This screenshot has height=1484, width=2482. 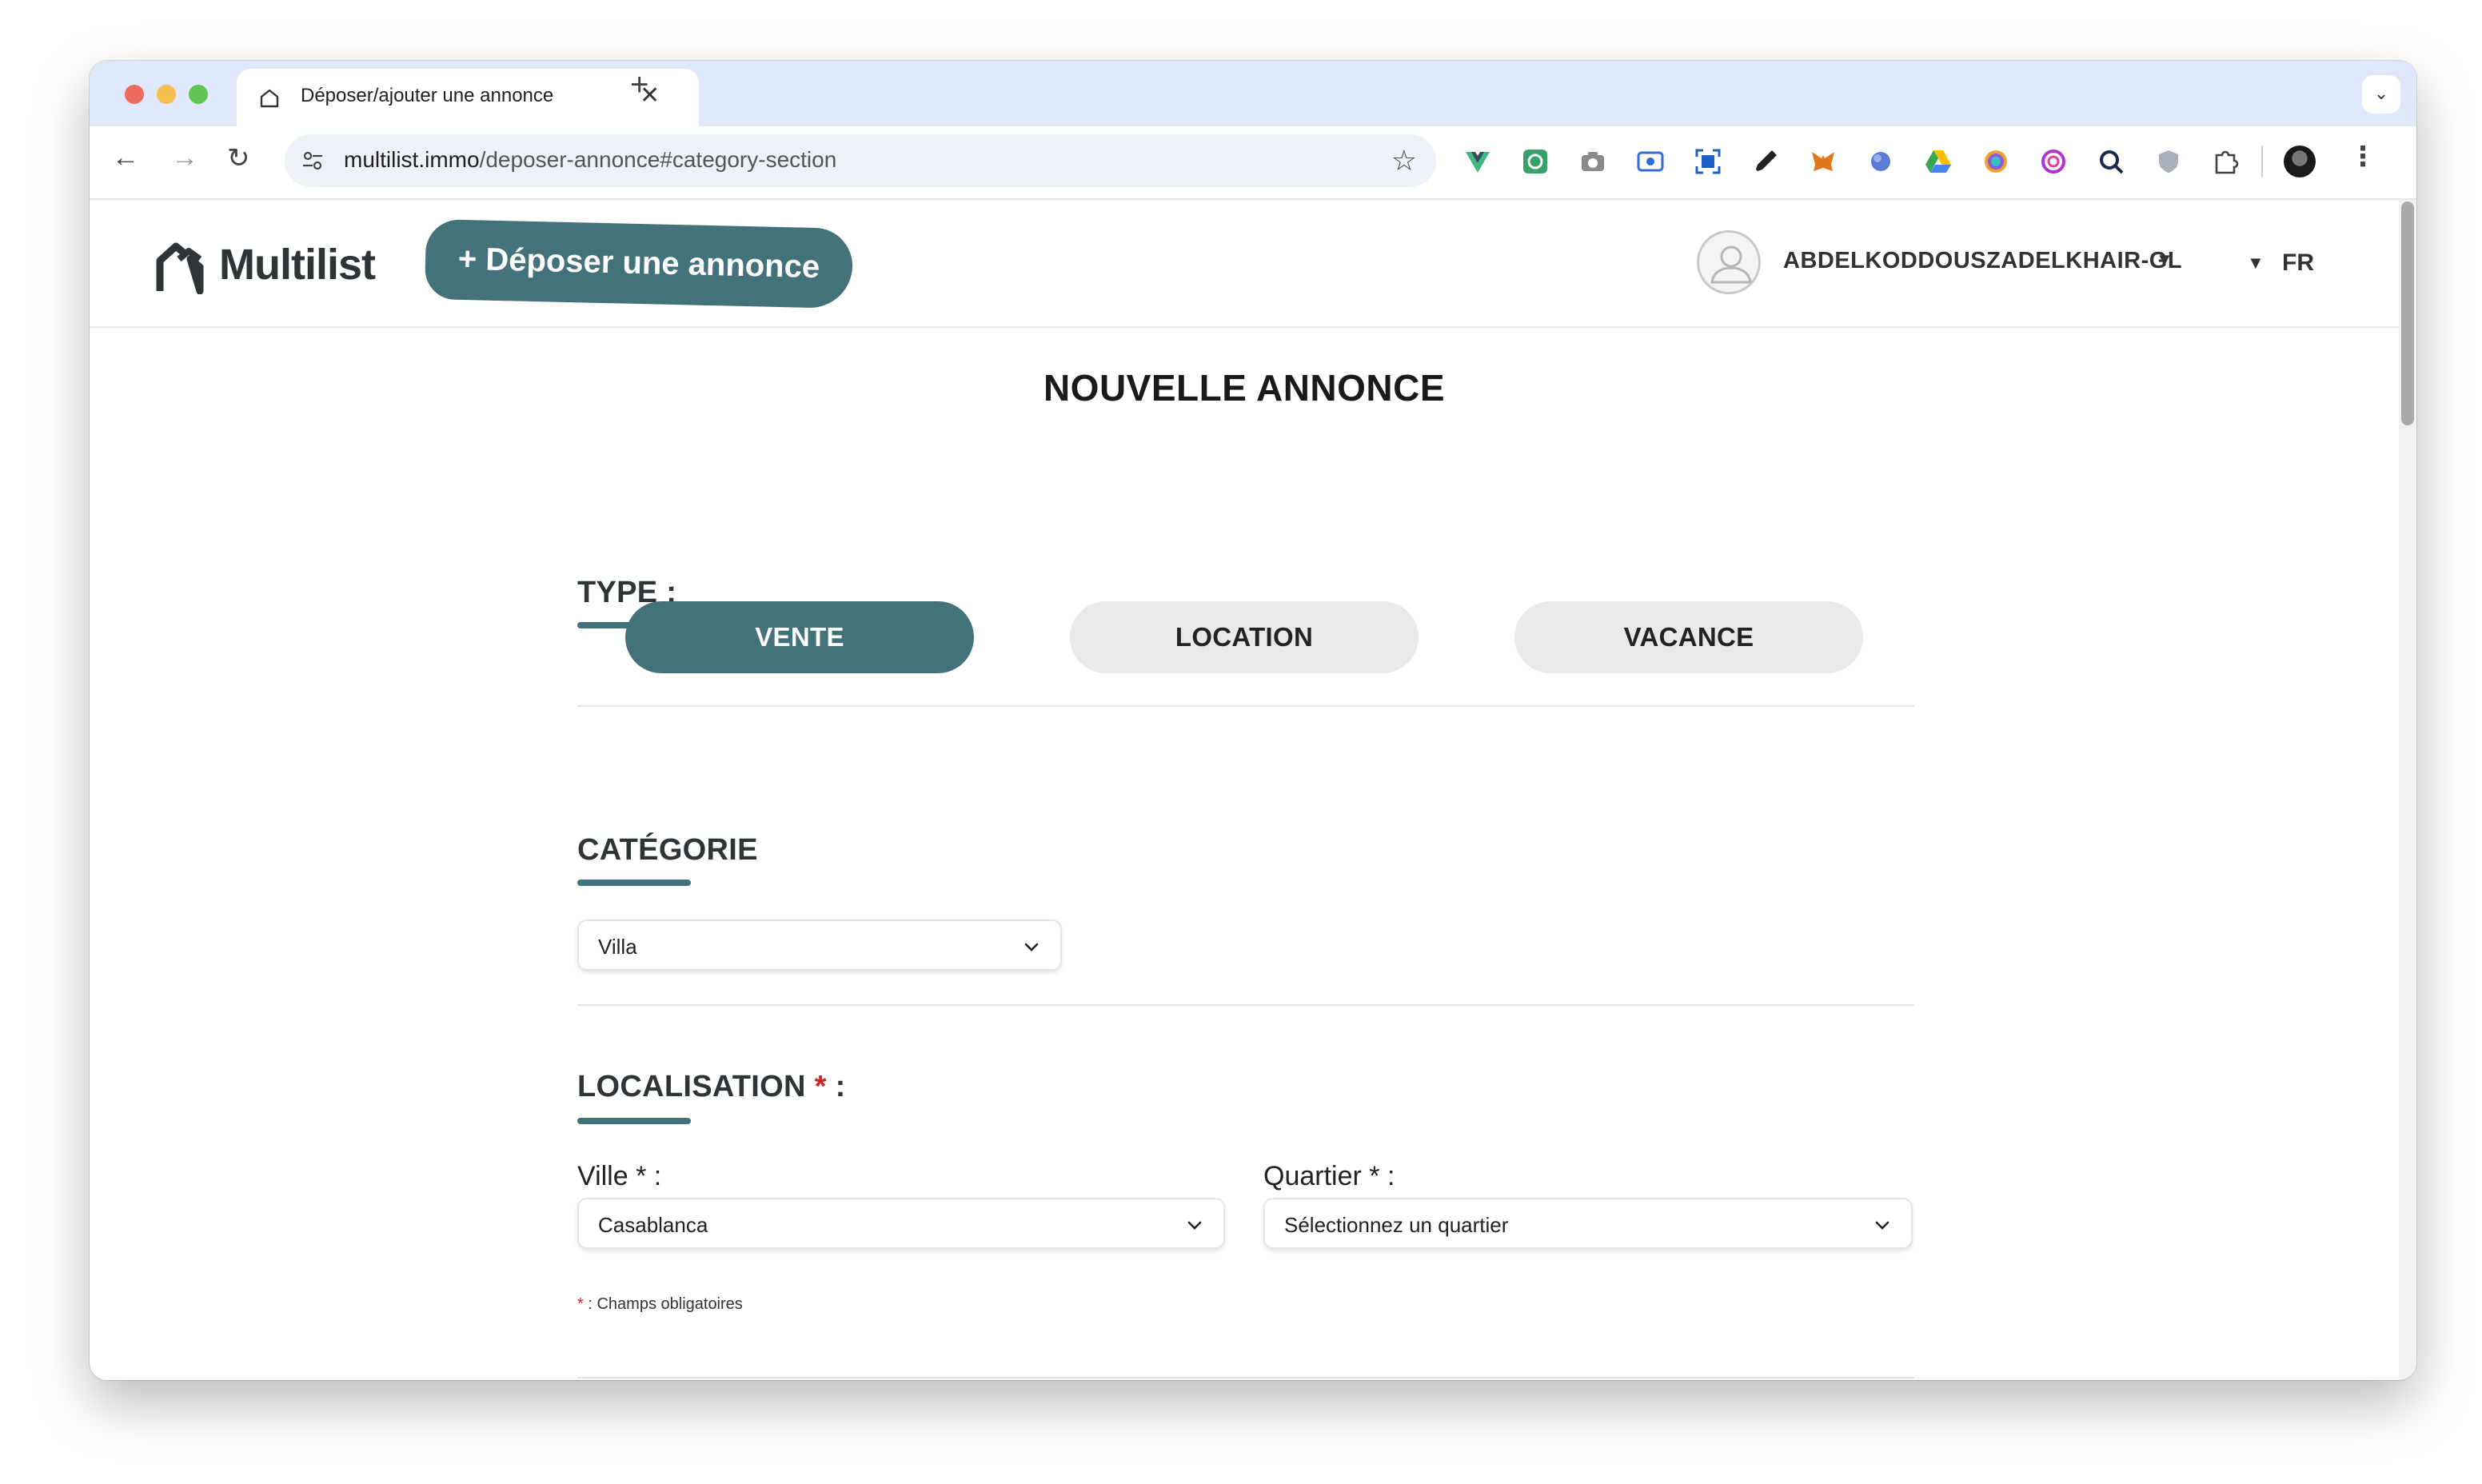 I want to click on minimize-window-button, so click(x=166, y=94).